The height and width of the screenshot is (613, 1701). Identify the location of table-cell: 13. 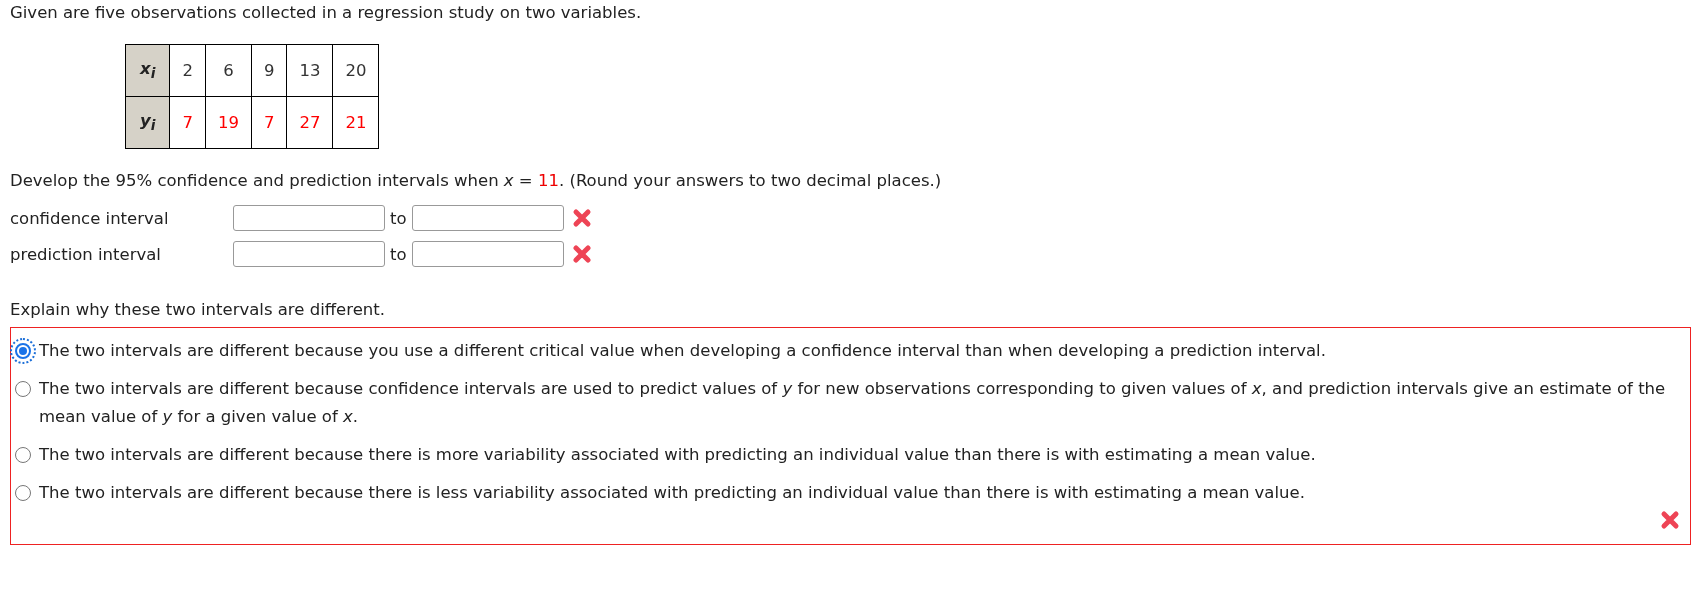
(310, 70).